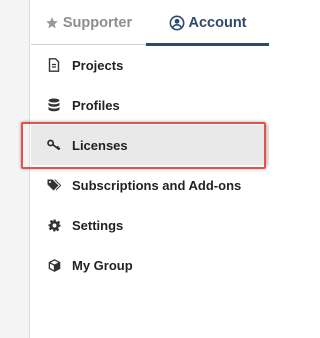 Image resolution: width=320 pixels, height=338 pixels. I want to click on left-gutter, so click(15, 169).